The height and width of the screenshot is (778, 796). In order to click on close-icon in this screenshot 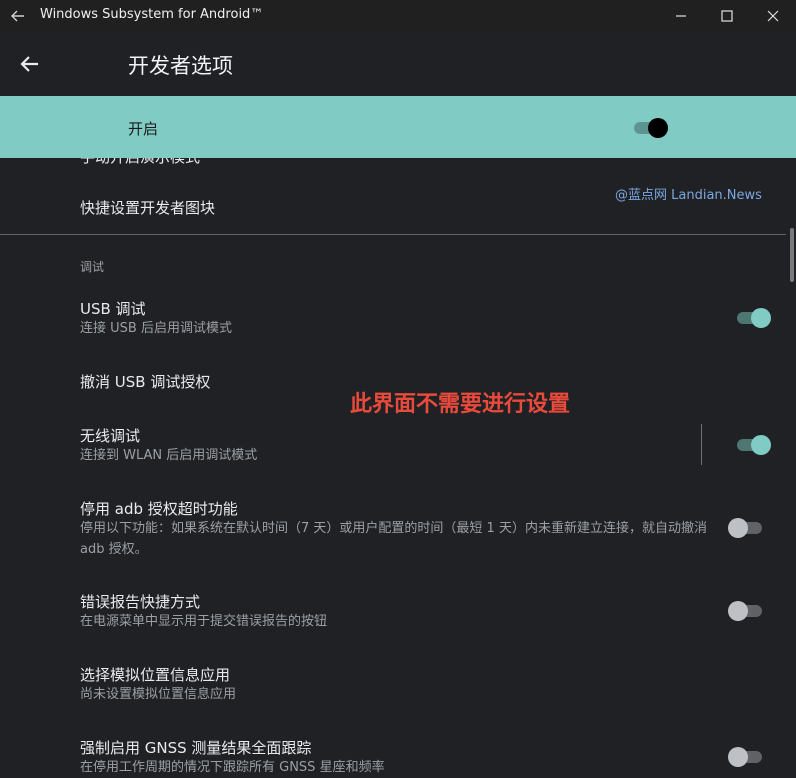, I will do `click(773, 16)`.